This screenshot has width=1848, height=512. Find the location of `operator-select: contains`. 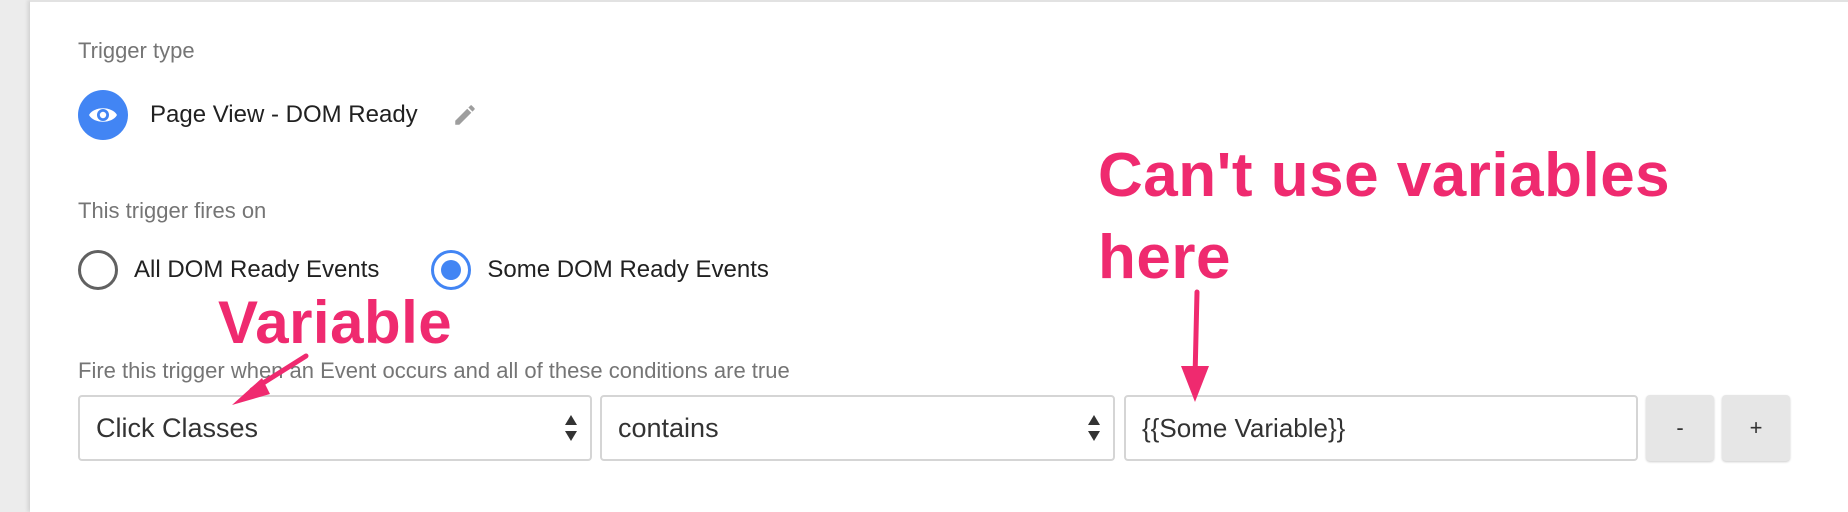

operator-select: contains is located at coordinates (857, 428).